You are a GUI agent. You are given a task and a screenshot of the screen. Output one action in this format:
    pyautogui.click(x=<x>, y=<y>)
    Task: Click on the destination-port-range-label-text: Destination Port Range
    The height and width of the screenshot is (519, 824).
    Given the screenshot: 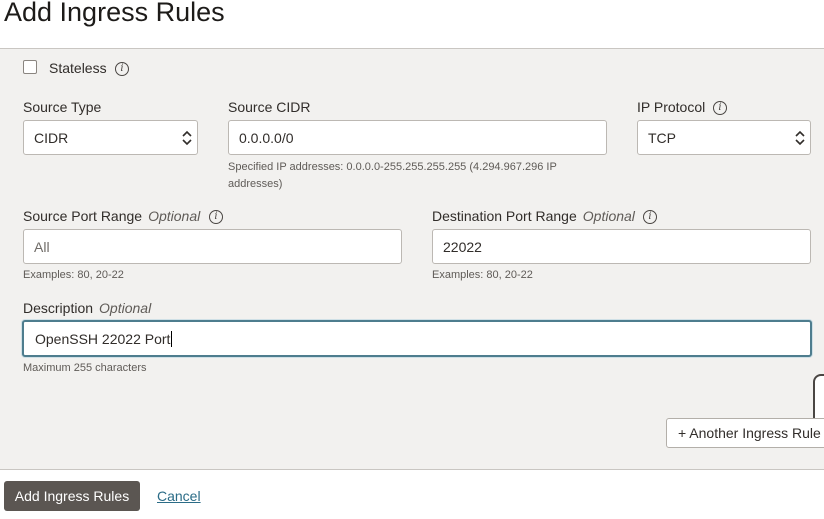 What is the action you would take?
    pyautogui.click(x=504, y=216)
    